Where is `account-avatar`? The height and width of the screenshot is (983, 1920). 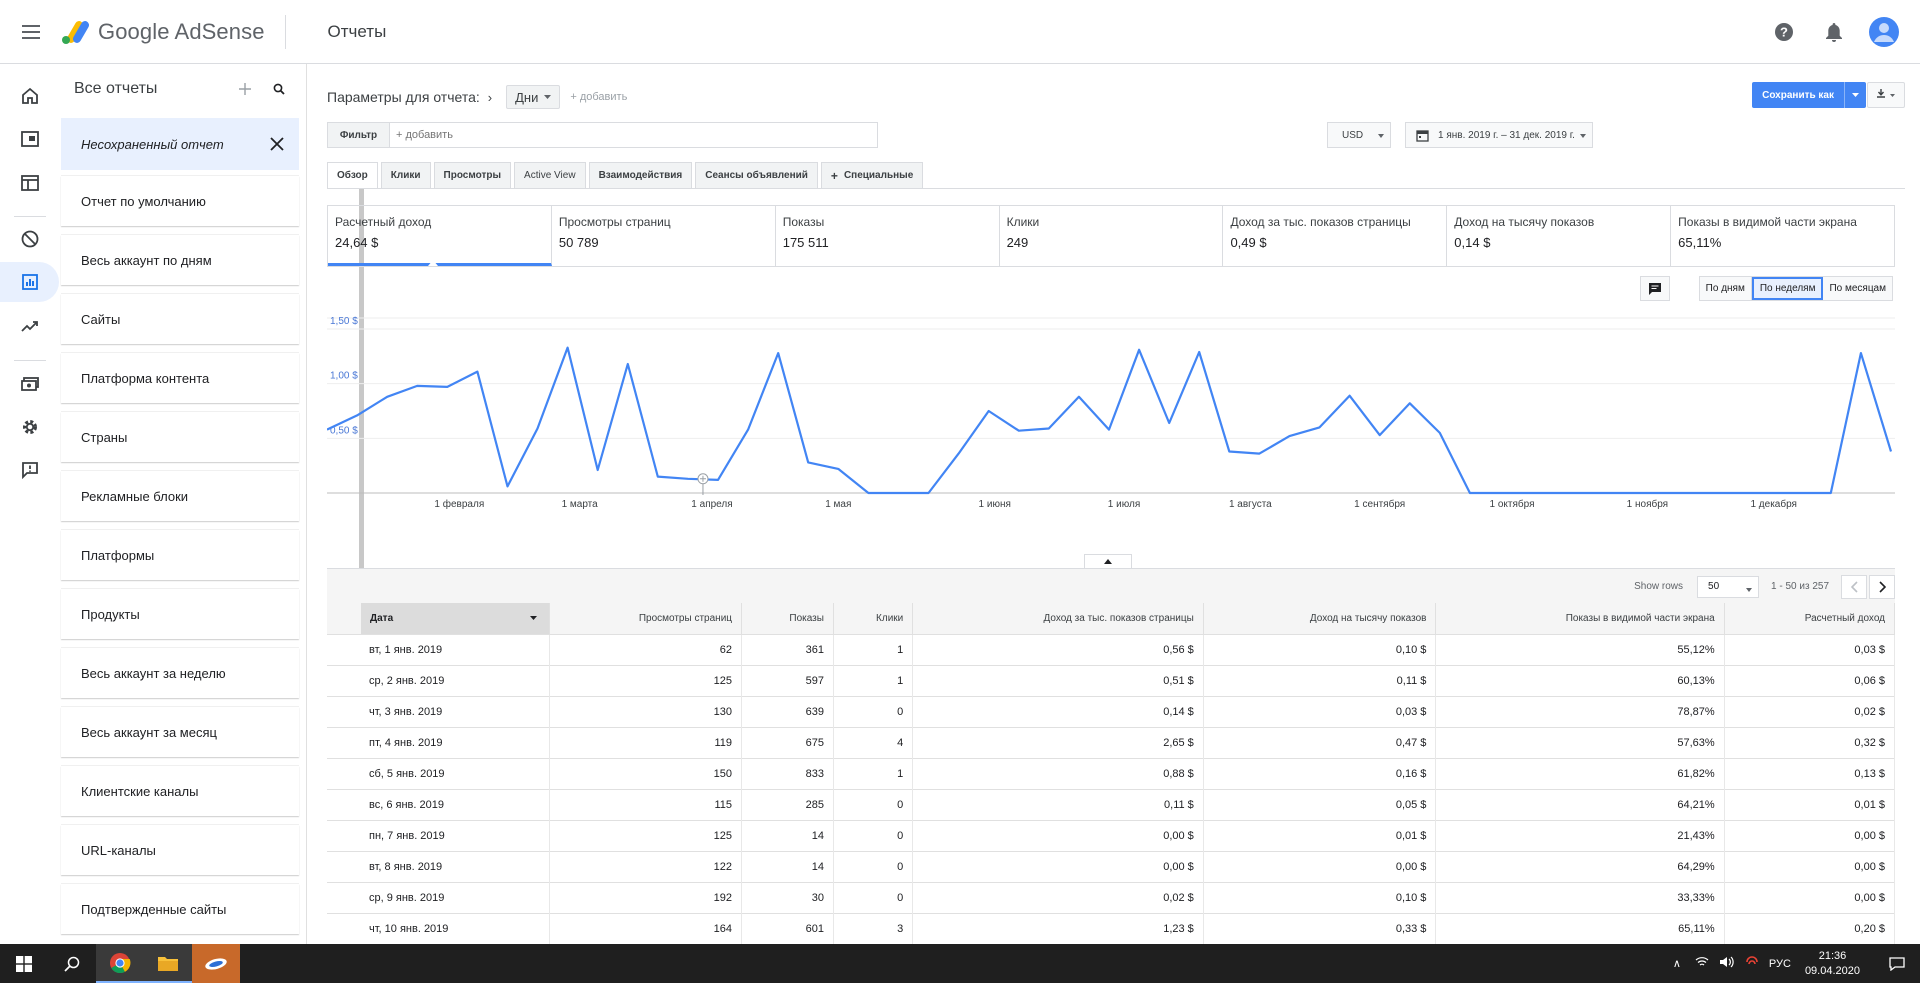 account-avatar is located at coordinates (1884, 32).